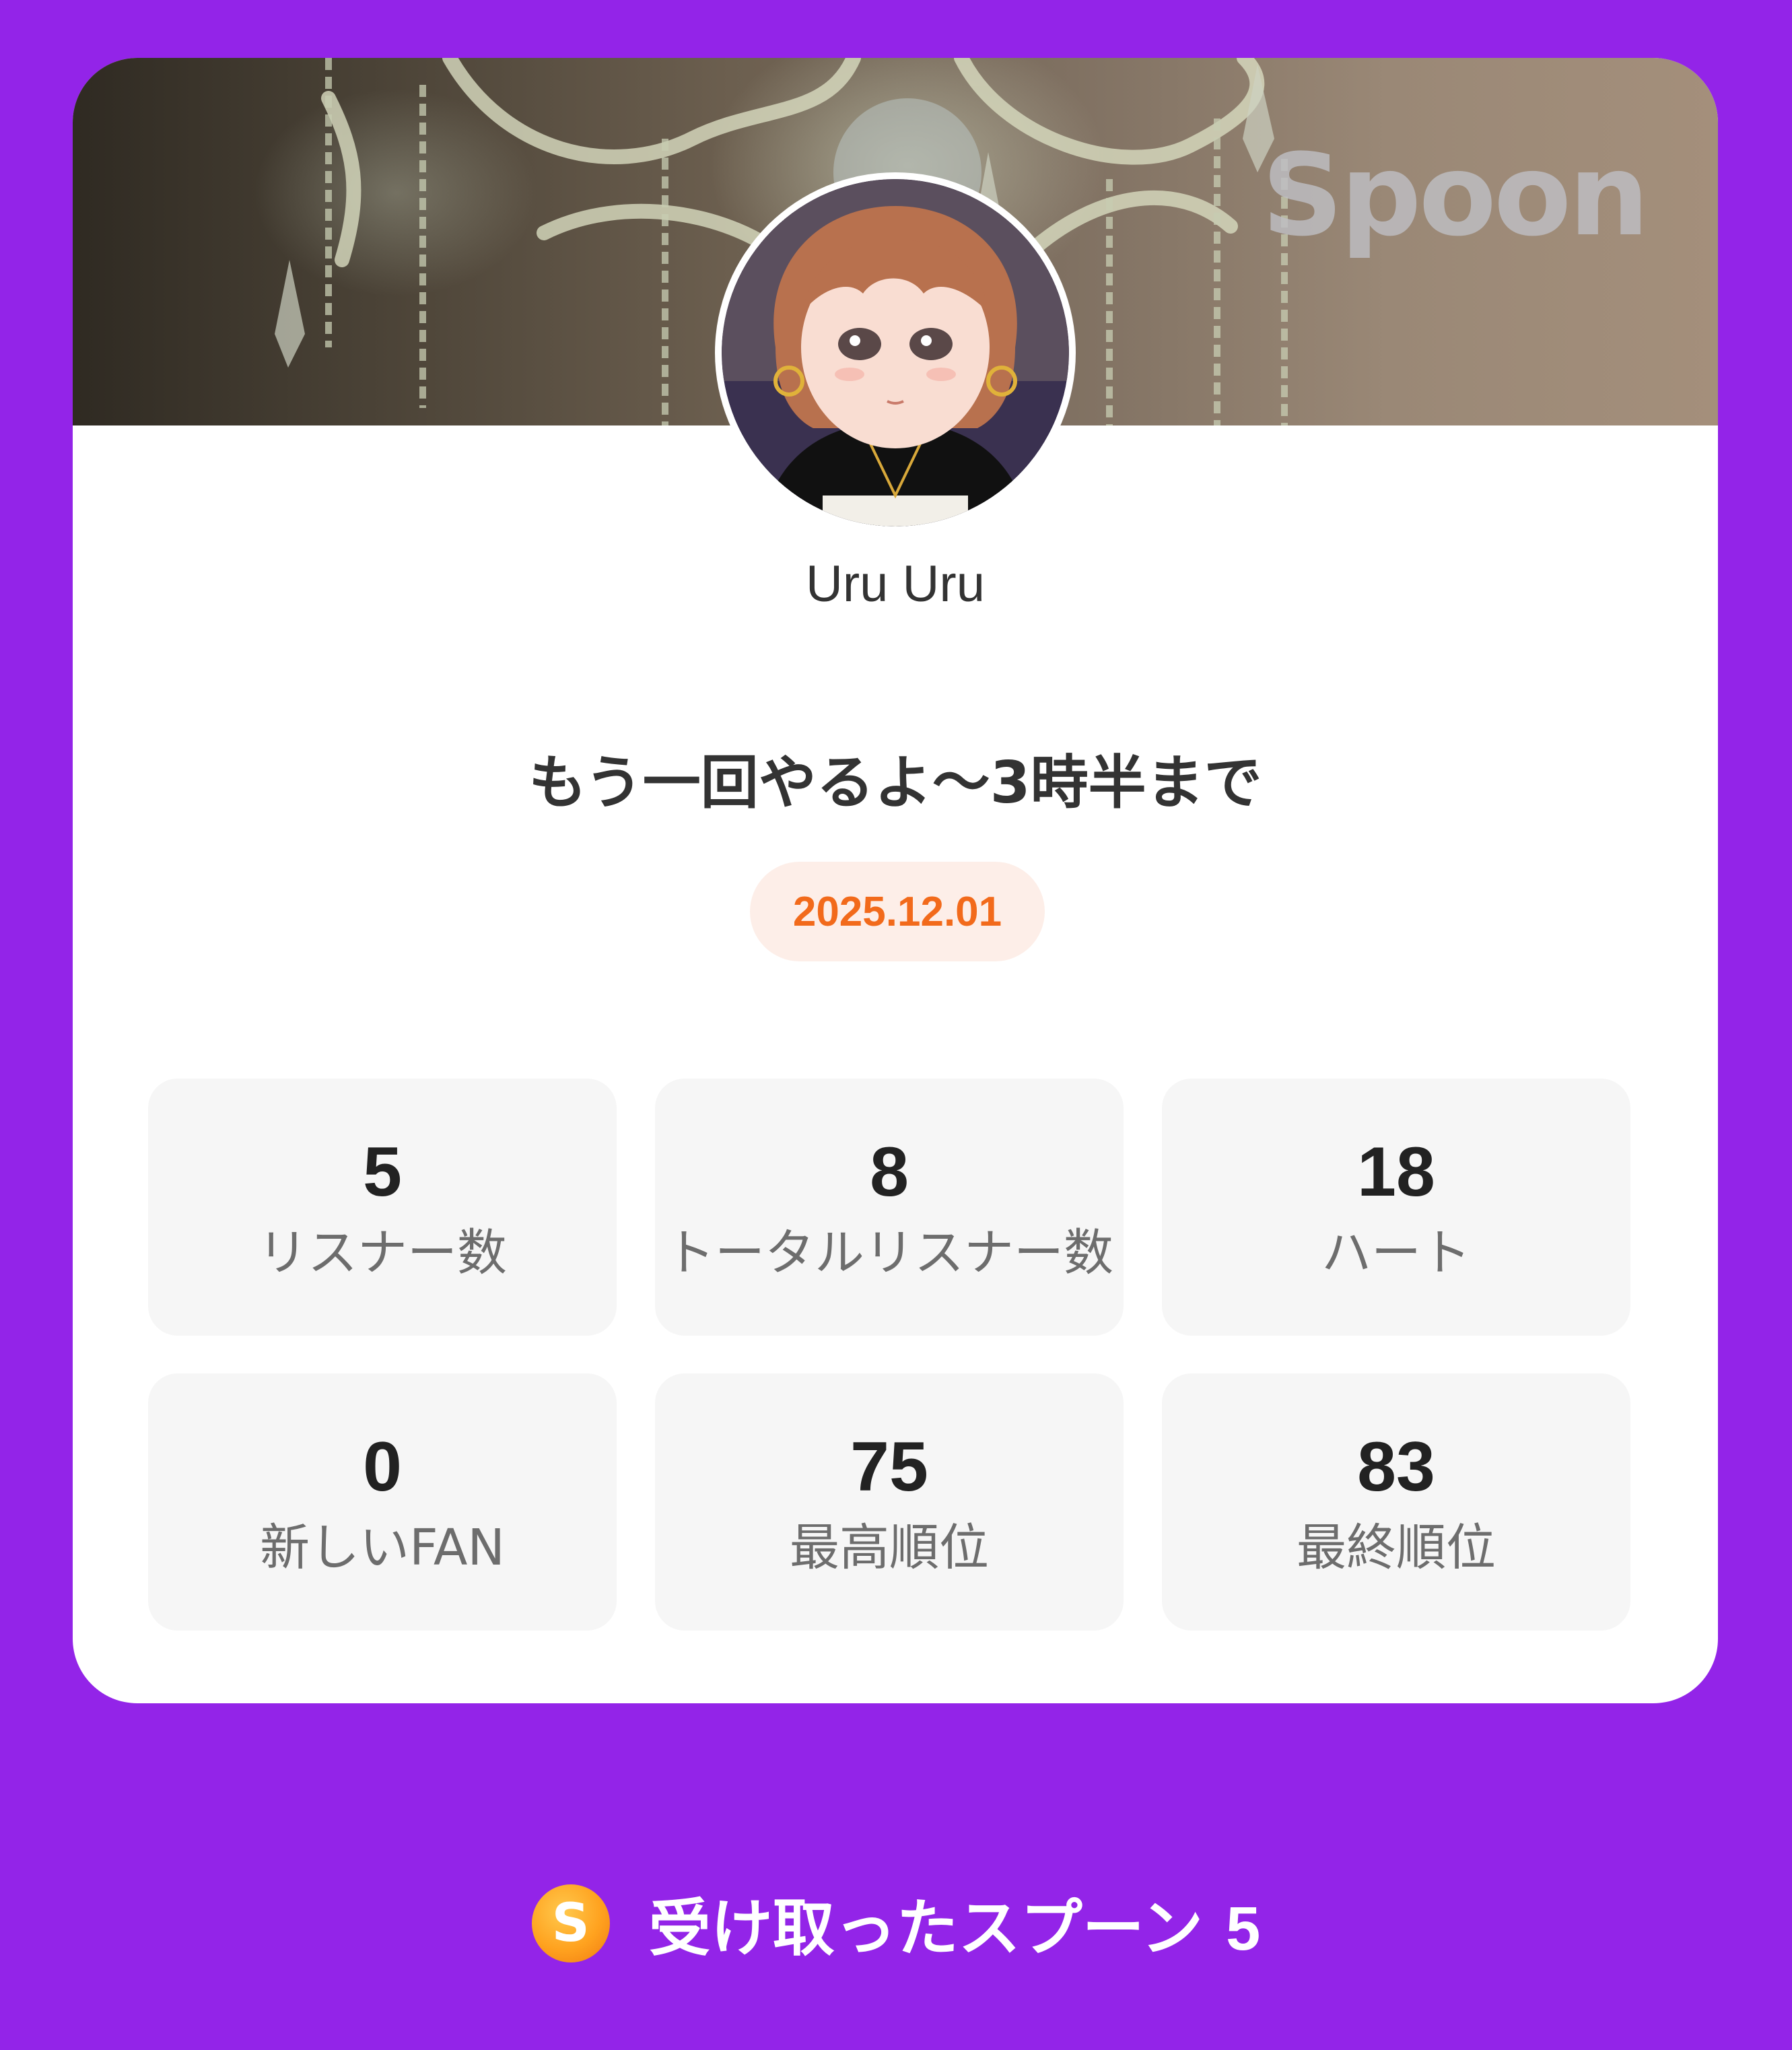  I want to click on stat-label: リスナー数, so click(382, 1252).